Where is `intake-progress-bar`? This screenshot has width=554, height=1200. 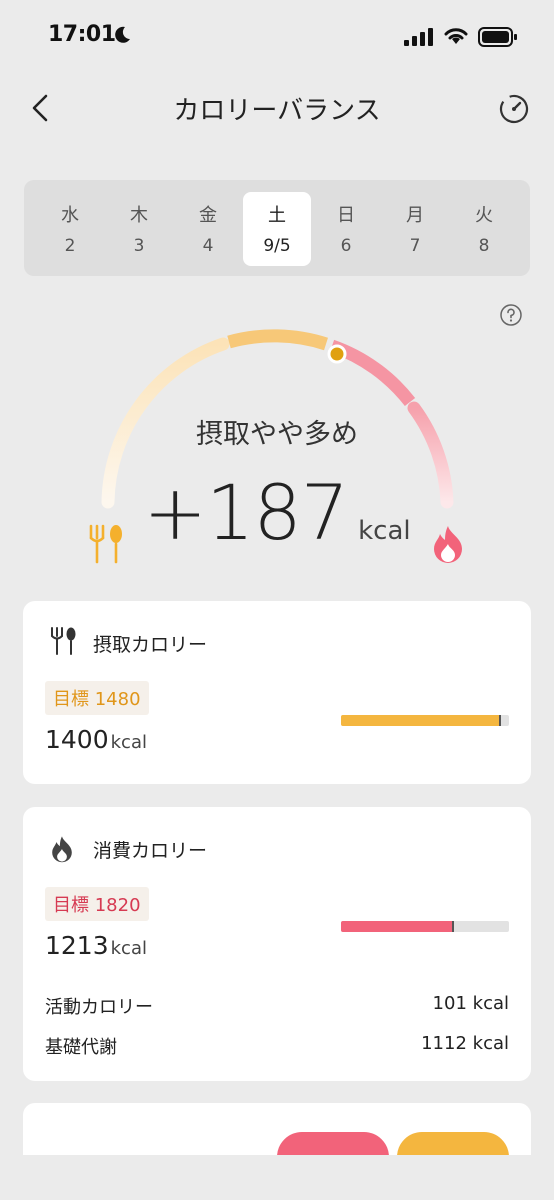 intake-progress-bar is located at coordinates (425, 720).